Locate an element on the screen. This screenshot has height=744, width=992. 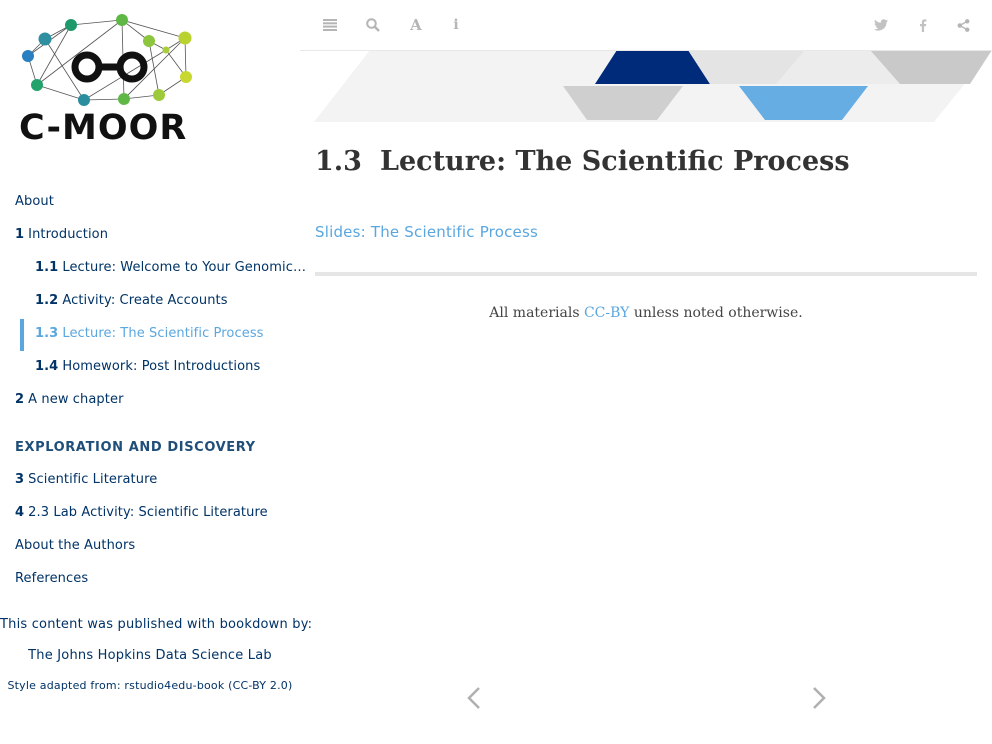
data-science-lab-link: The Johns Hopkins Data Science Lab is located at coordinates (150, 655).